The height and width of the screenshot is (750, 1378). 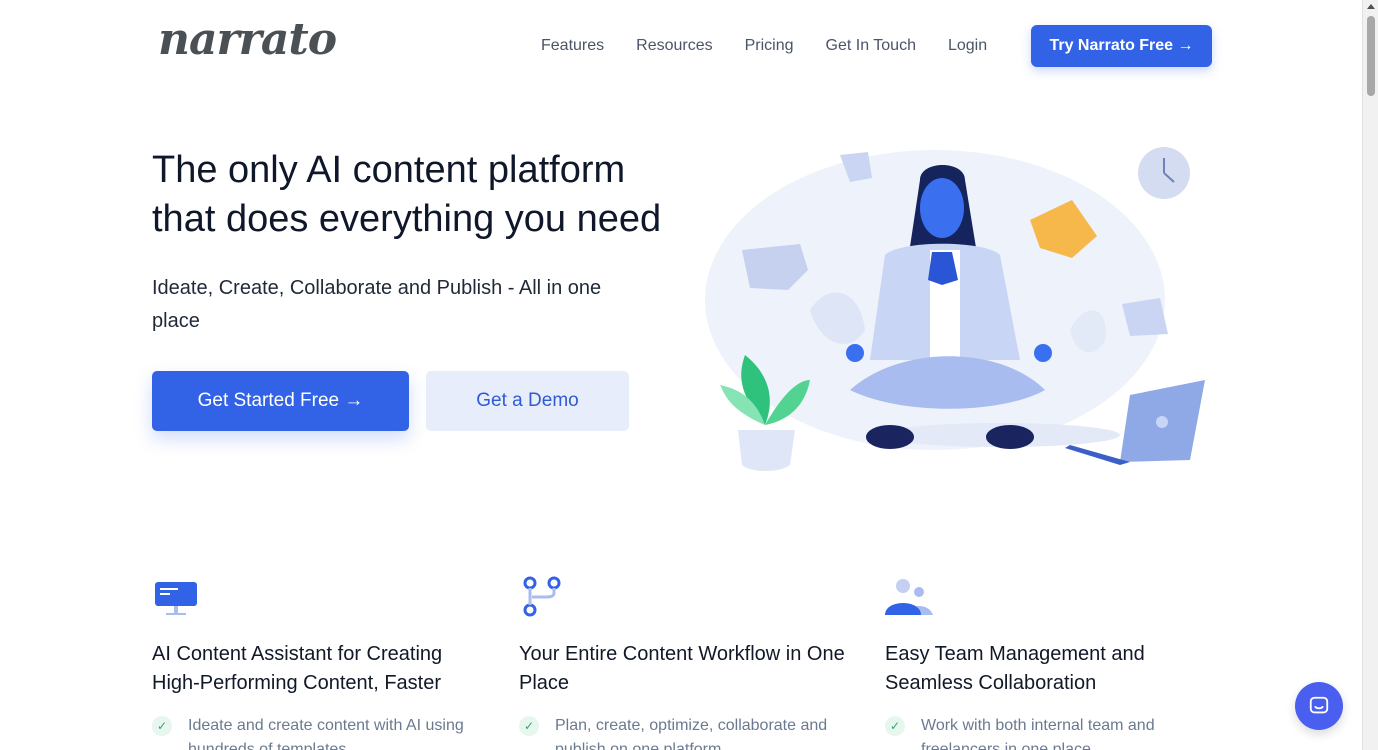 What do you see at coordinates (1097, 455) in the screenshot?
I see `laptop-base-icon` at bounding box center [1097, 455].